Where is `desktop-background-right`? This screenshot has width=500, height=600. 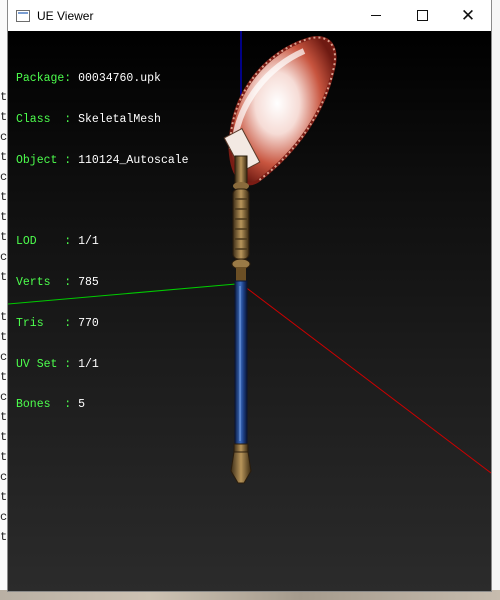
desktop-background-right is located at coordinates (495, 300).